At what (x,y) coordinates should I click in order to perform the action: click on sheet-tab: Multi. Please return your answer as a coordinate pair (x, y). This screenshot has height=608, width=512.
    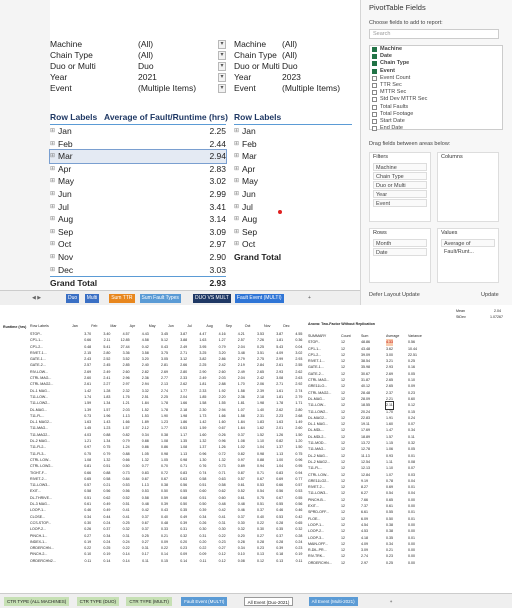
    Looking at the image, I should click on (92, 298).